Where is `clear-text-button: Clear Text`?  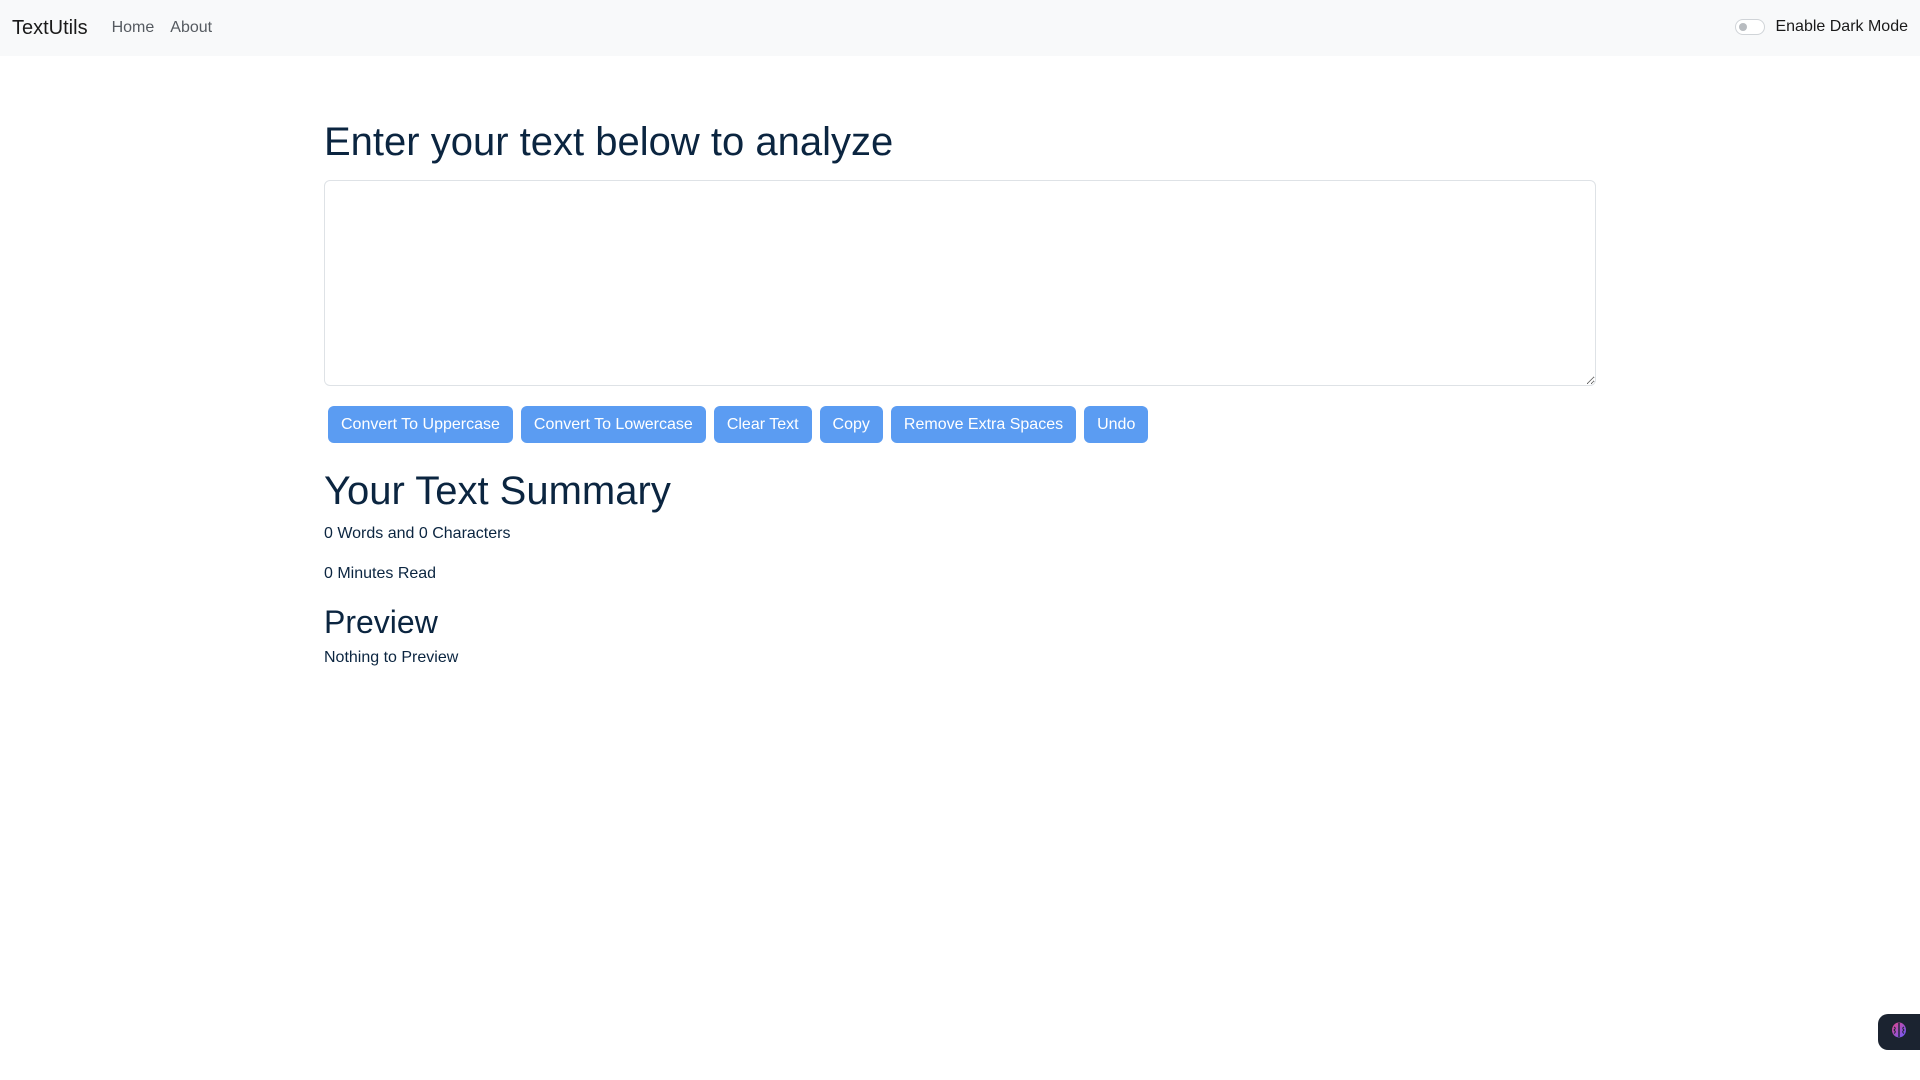
clear-text-button: Clear Text is located at coordinates (762, 424).